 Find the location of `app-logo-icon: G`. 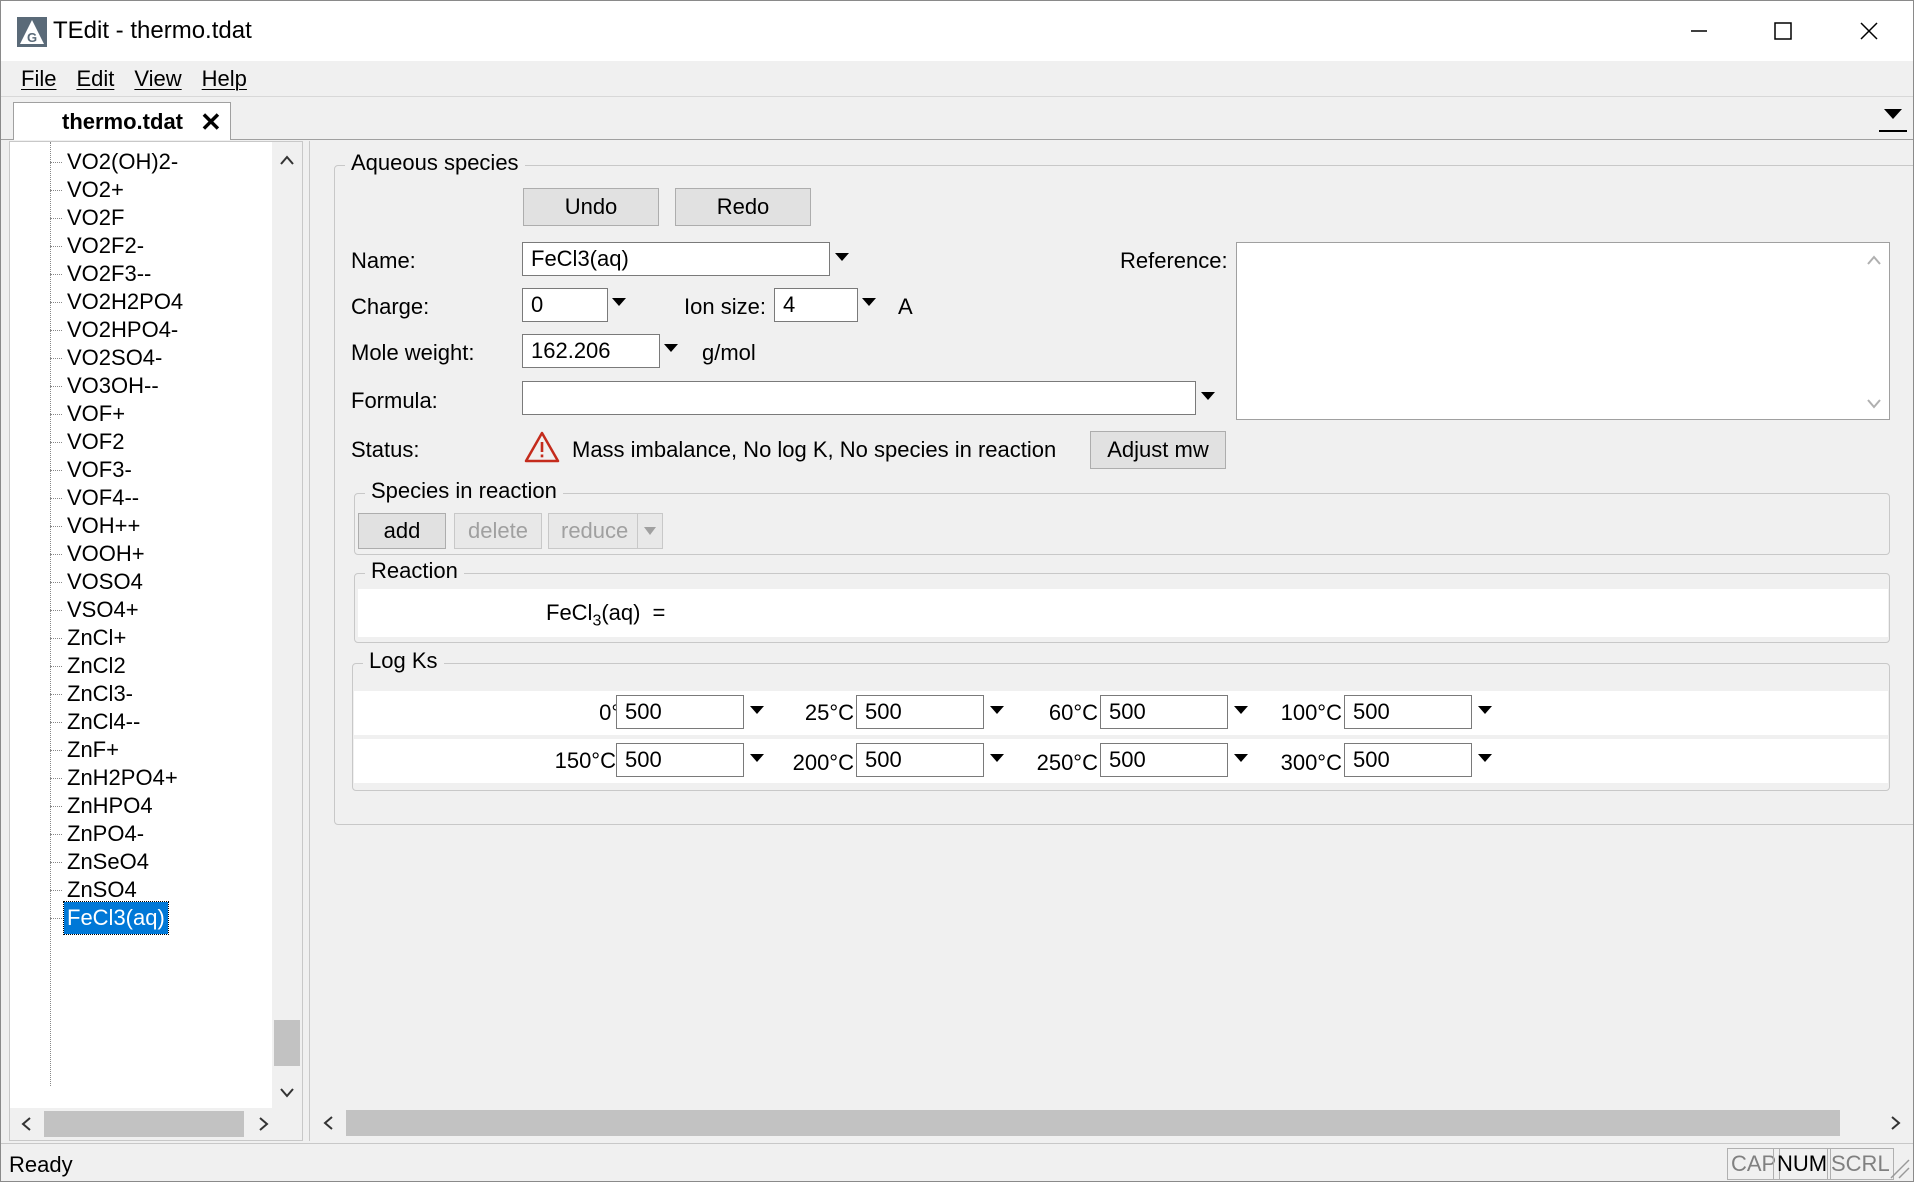

app-logo-icon: G is located at coordinates (32, 32).